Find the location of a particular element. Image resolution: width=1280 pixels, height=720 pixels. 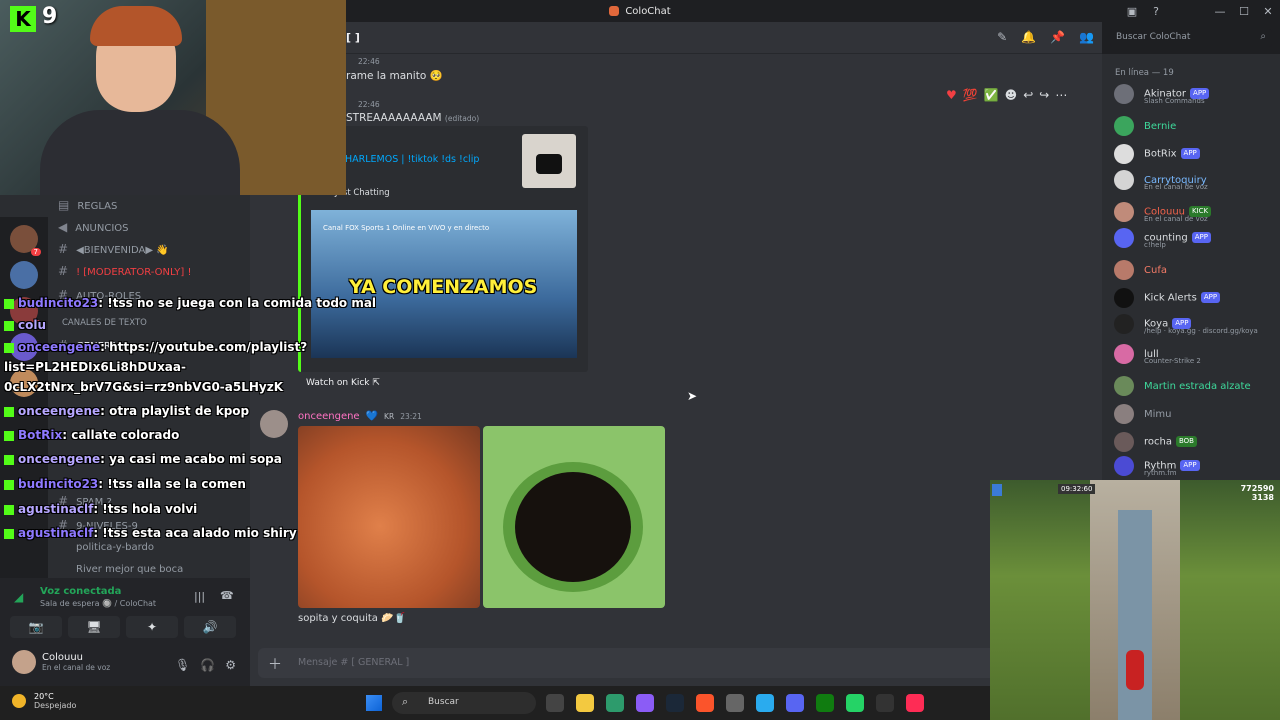

headphones-icon: 🎧 is located at coordinates (207, 665).